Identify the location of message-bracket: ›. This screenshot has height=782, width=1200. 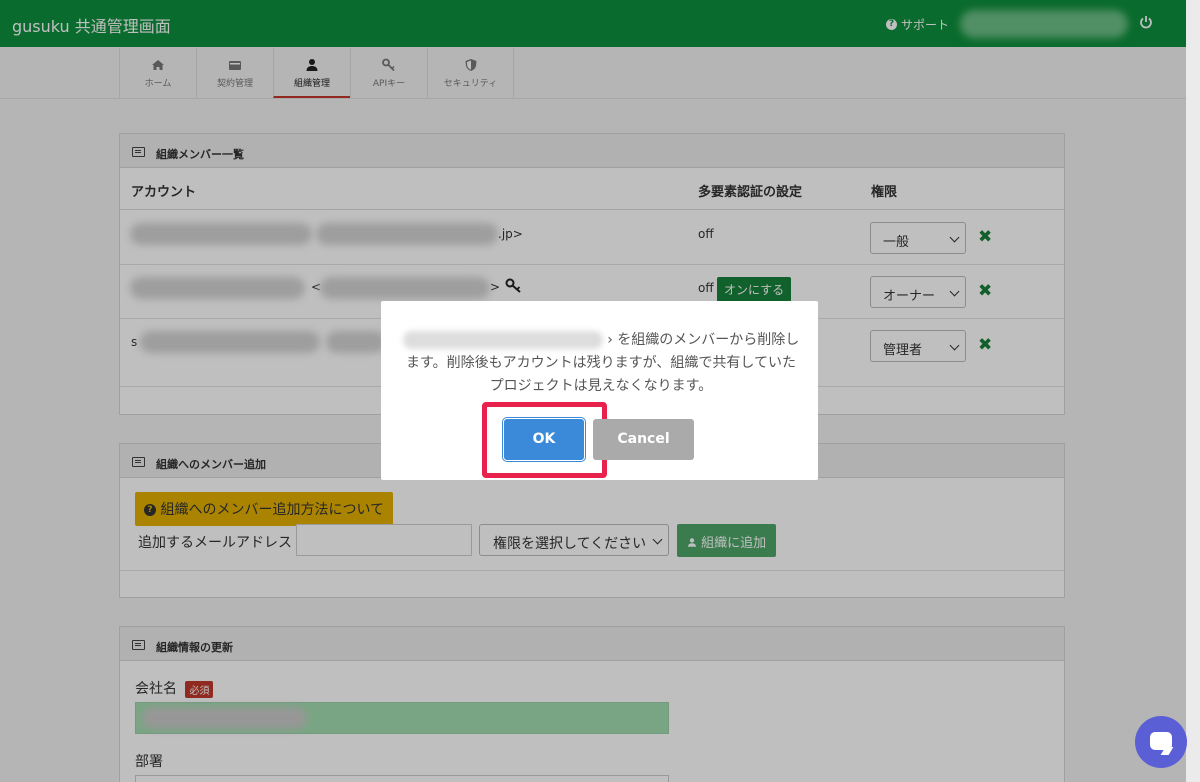
(610, 340).